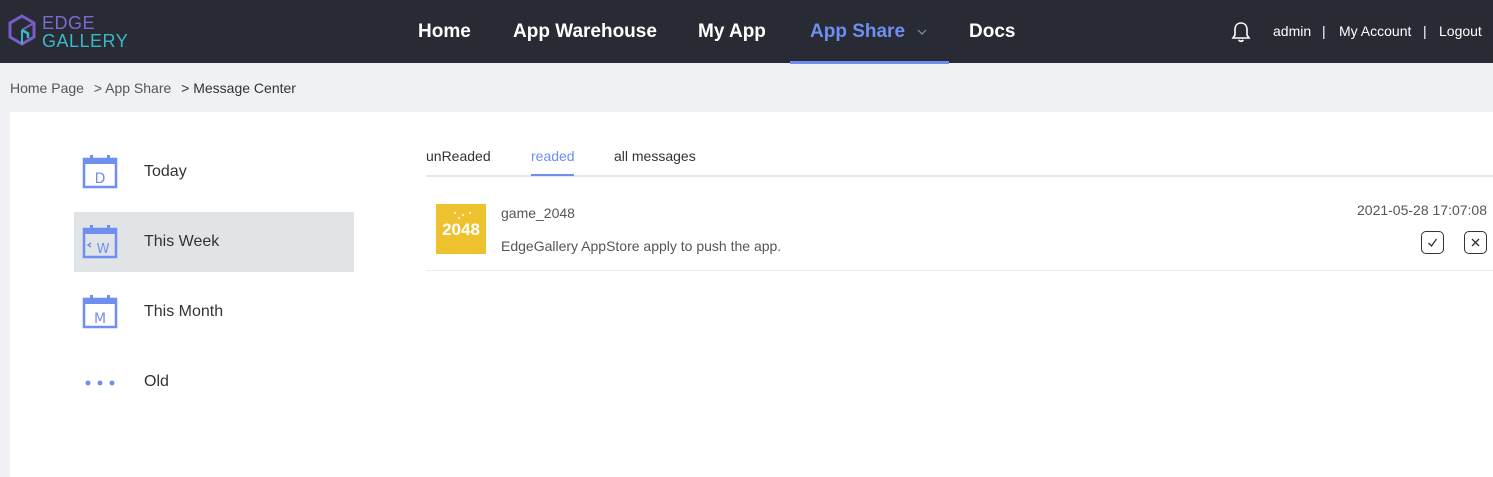 The height and width of the screenshot is (477, 1493). What do you see at coordinates (869, 62) in the screenshot?
I see `active-nav-indicator` at bounding box center [869, 62].